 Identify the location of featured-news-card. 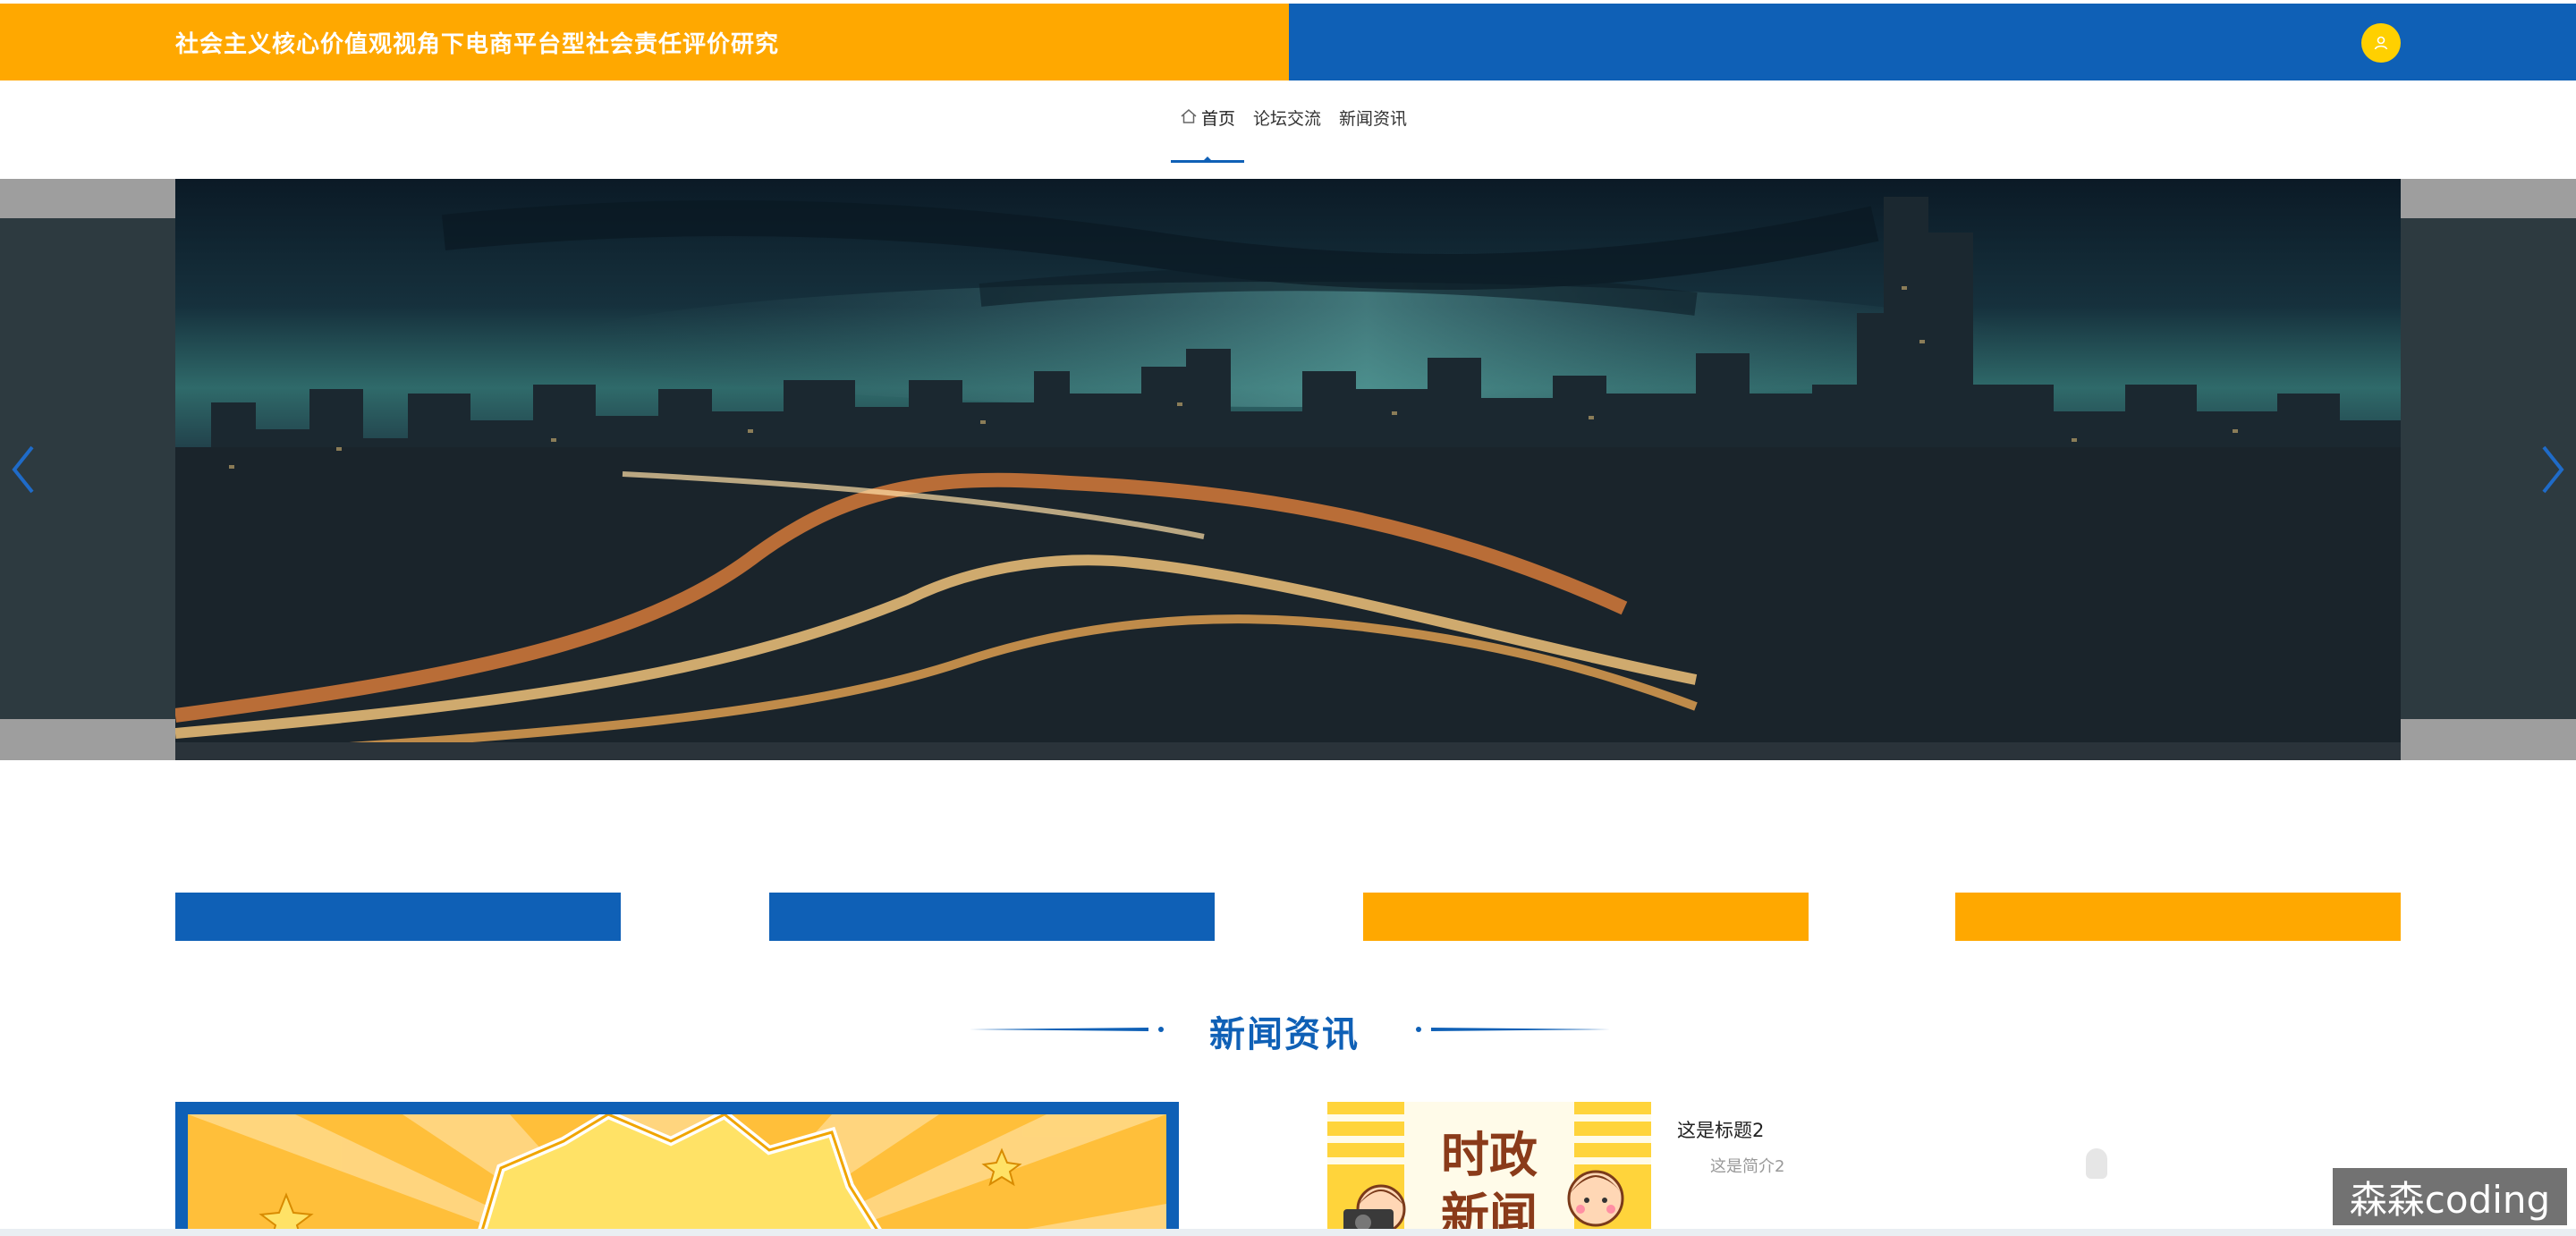
(677, 1169).